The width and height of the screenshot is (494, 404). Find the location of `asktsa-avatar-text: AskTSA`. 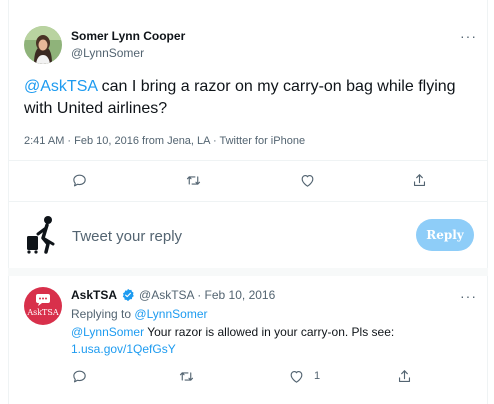

asktsa-avatar-text: AskTSA is located at coordinates (43, 312).